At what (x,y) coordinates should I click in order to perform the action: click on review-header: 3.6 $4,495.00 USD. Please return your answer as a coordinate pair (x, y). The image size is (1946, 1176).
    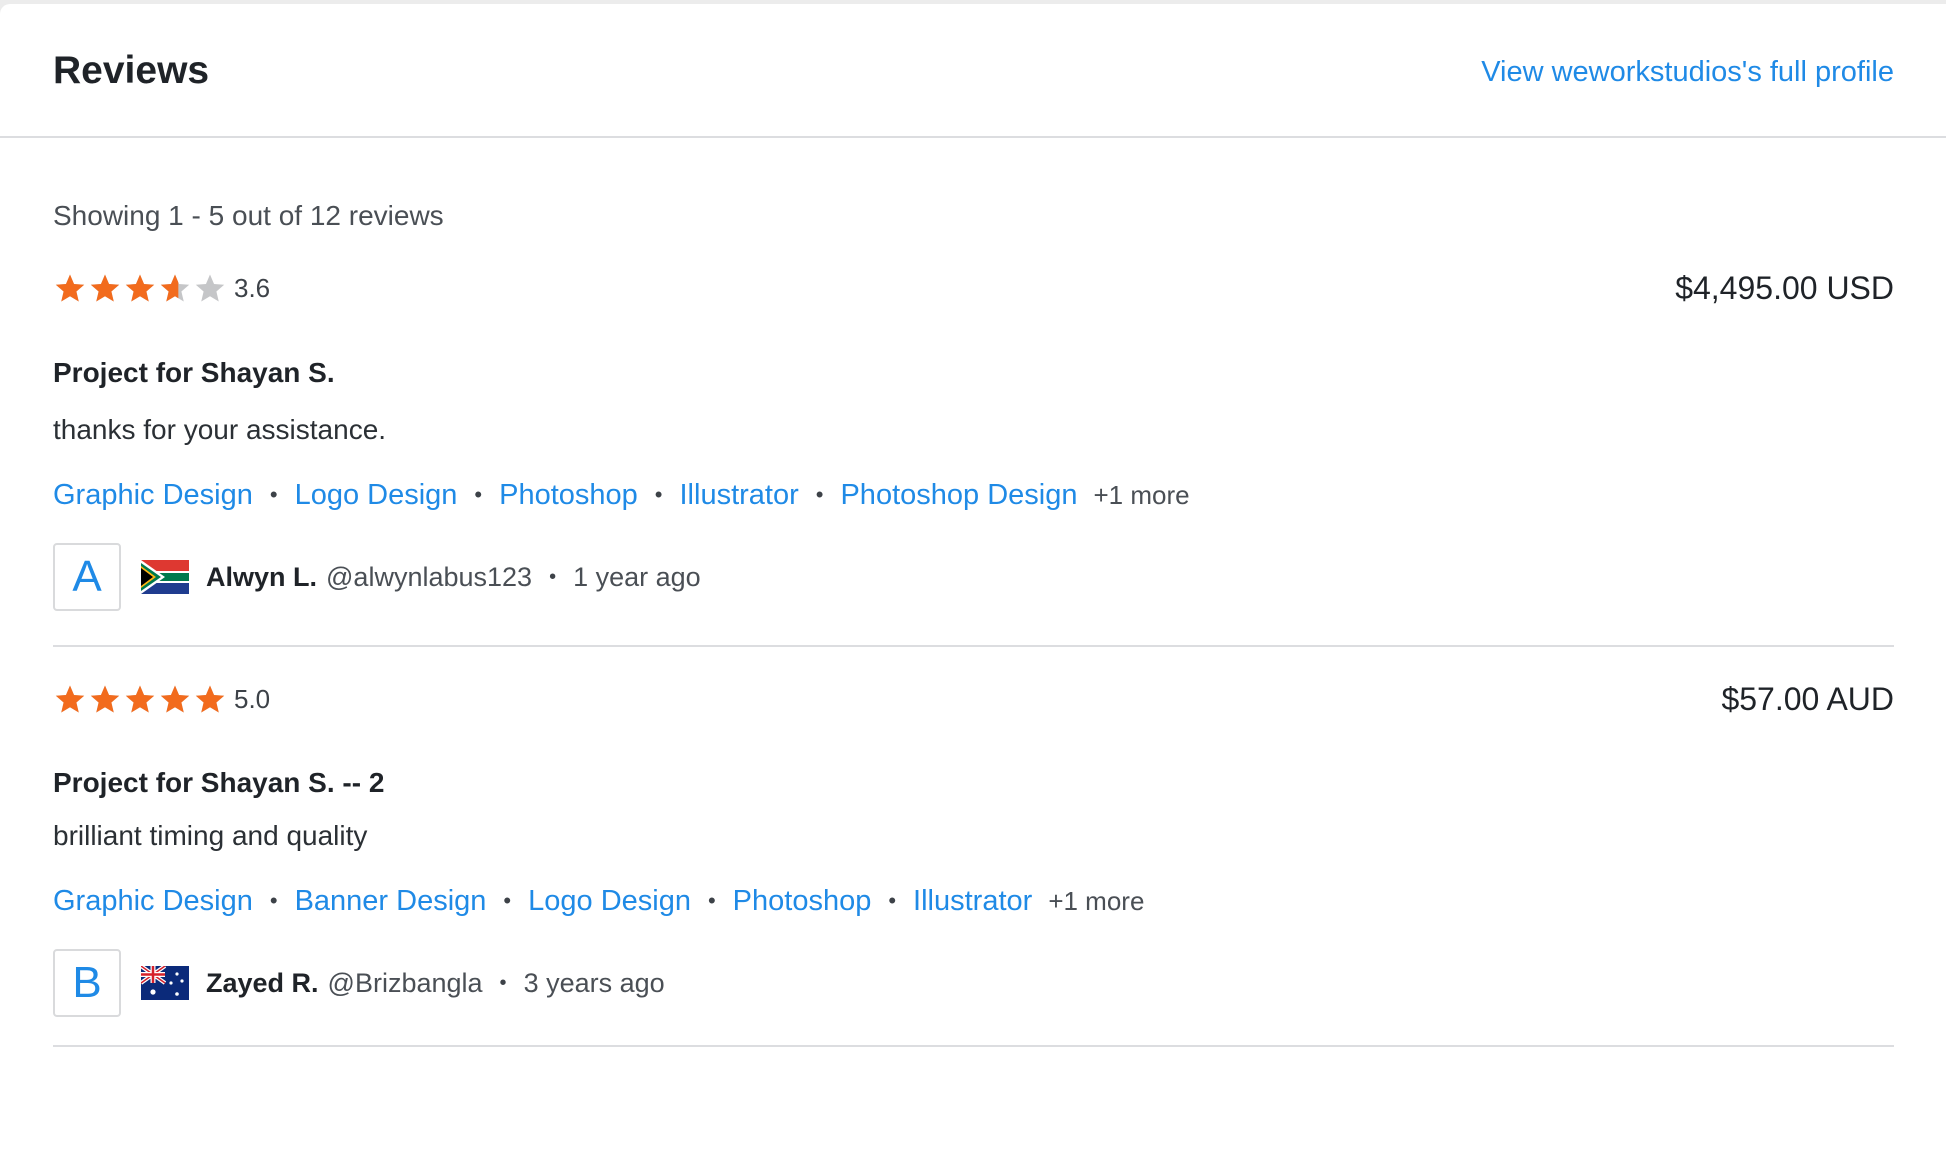
    Looking at the image, I should click on (973, 288).